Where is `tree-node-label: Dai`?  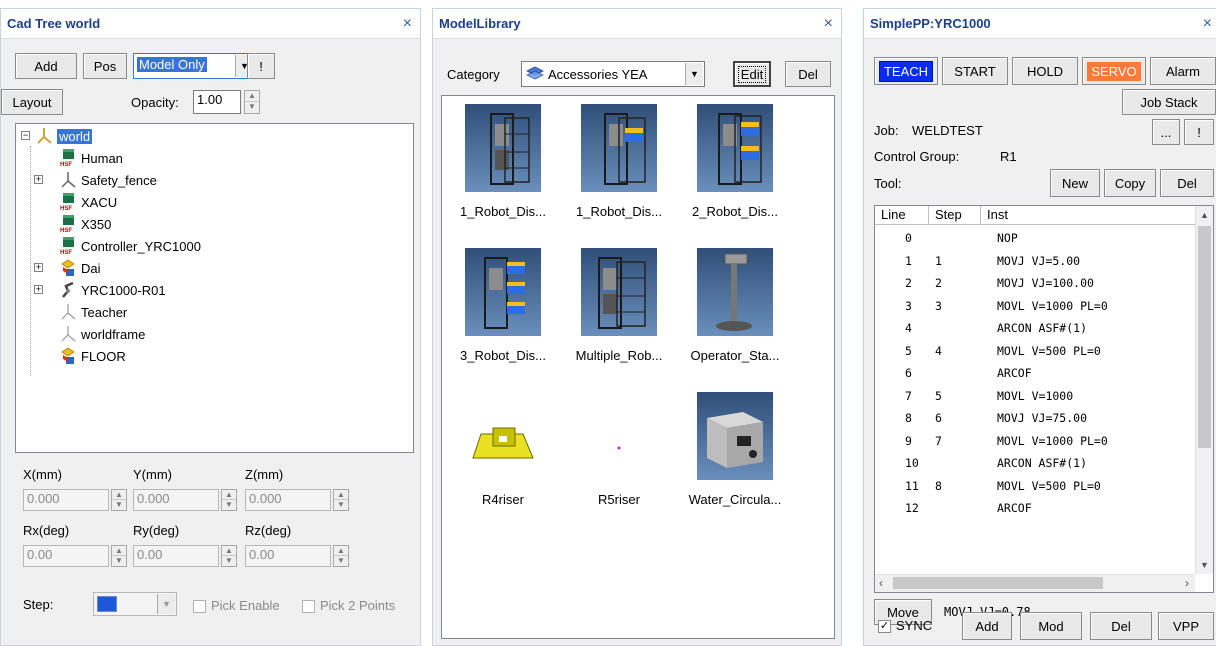 tree-node-label: Dai is located at coordinates (91, 268).